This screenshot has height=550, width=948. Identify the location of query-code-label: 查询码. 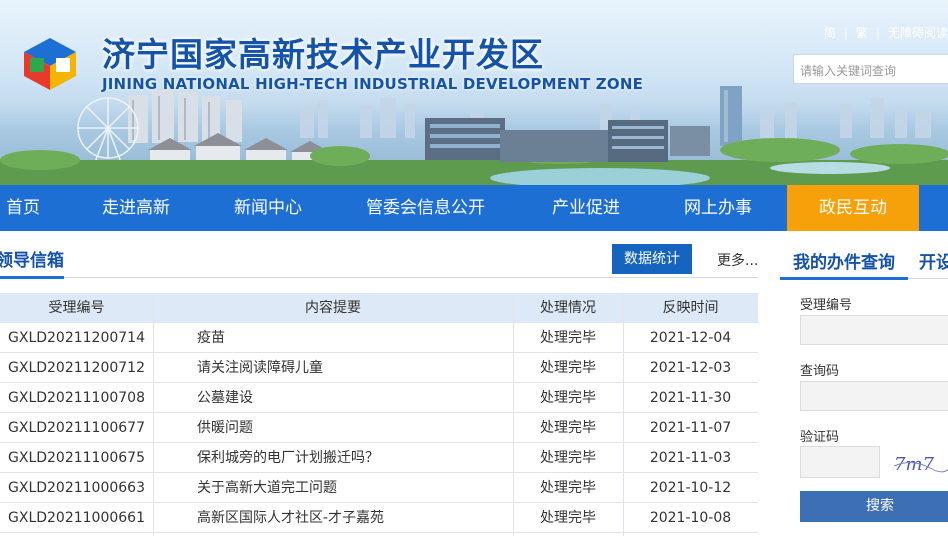
(820, 371).